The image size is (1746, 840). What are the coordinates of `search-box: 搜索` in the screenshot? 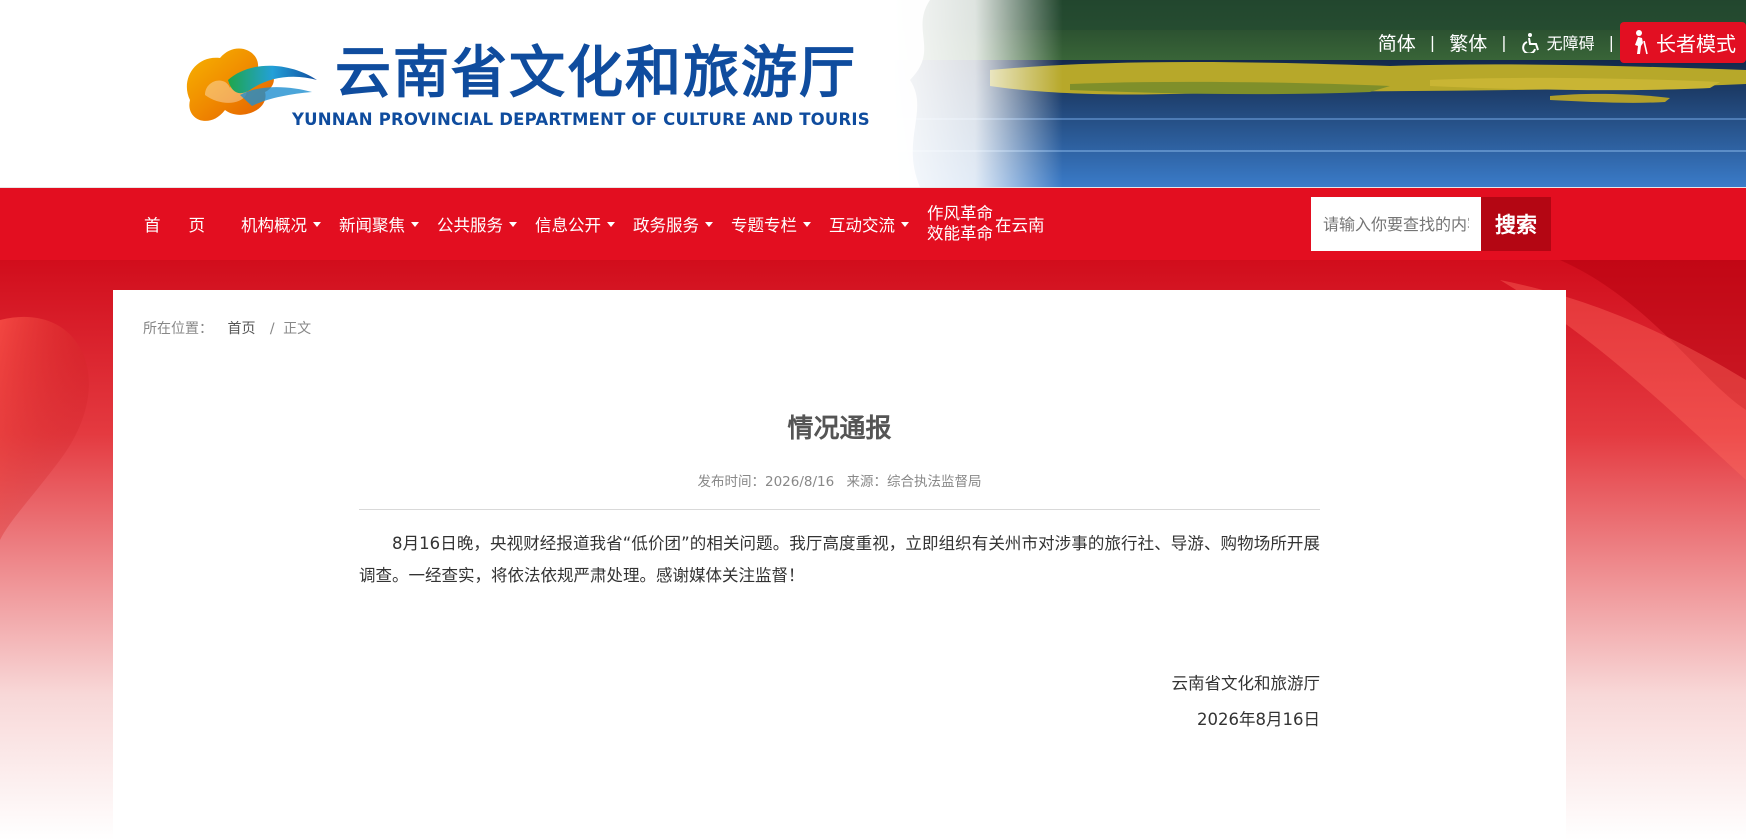 It's located at (1431, 224).